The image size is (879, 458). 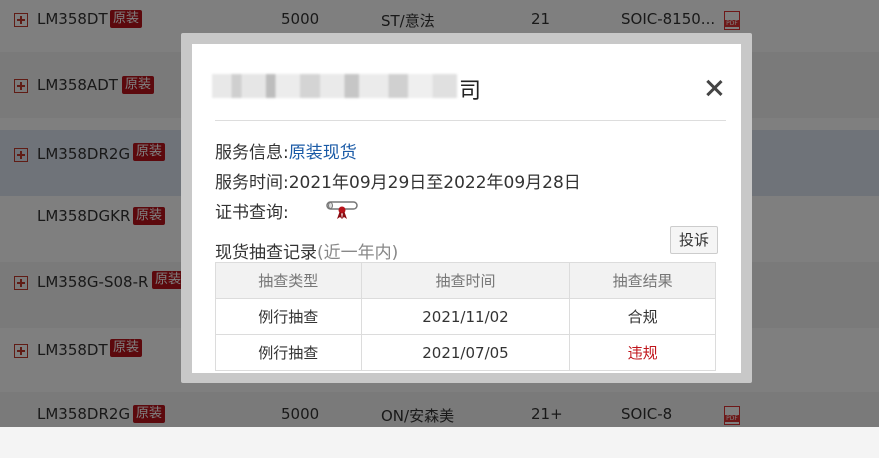 I want to click on complain-button: 投诉, so click(x=694, y=240).